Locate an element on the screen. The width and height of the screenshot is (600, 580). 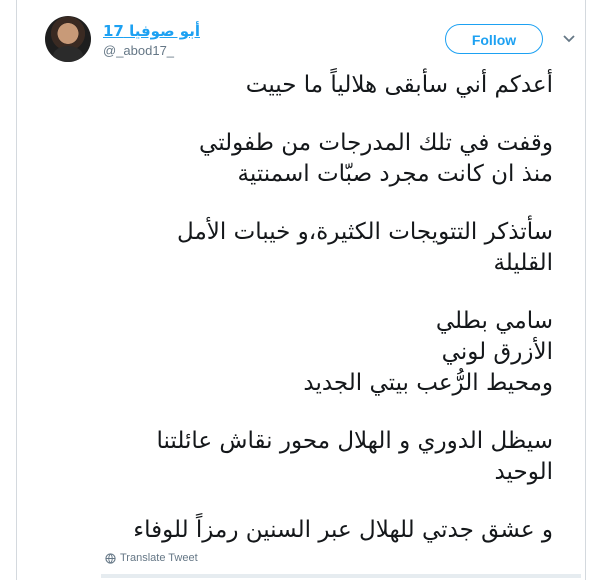
tweet-line: وقفت في تلك المدرجات من طفولتي is located at coordinates (376, 143).